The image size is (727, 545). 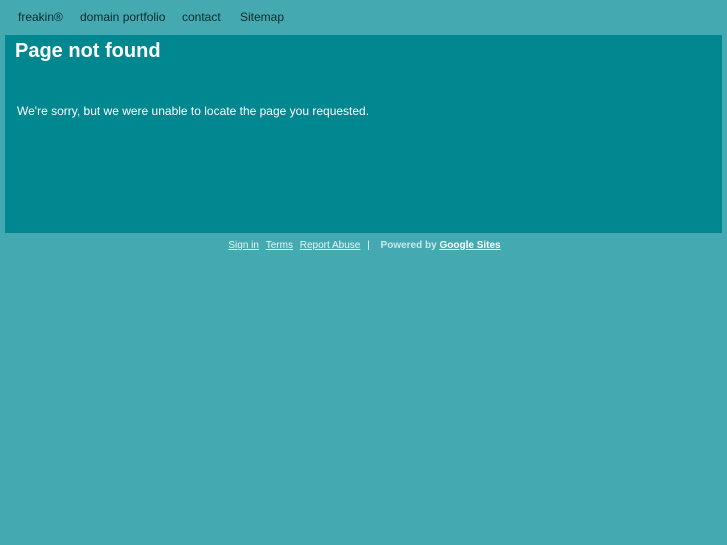 What do you see at coordinates (243, 245) in the screenshot?
I see `sign-in-link: Sign in` at bounding box center [243, 245].